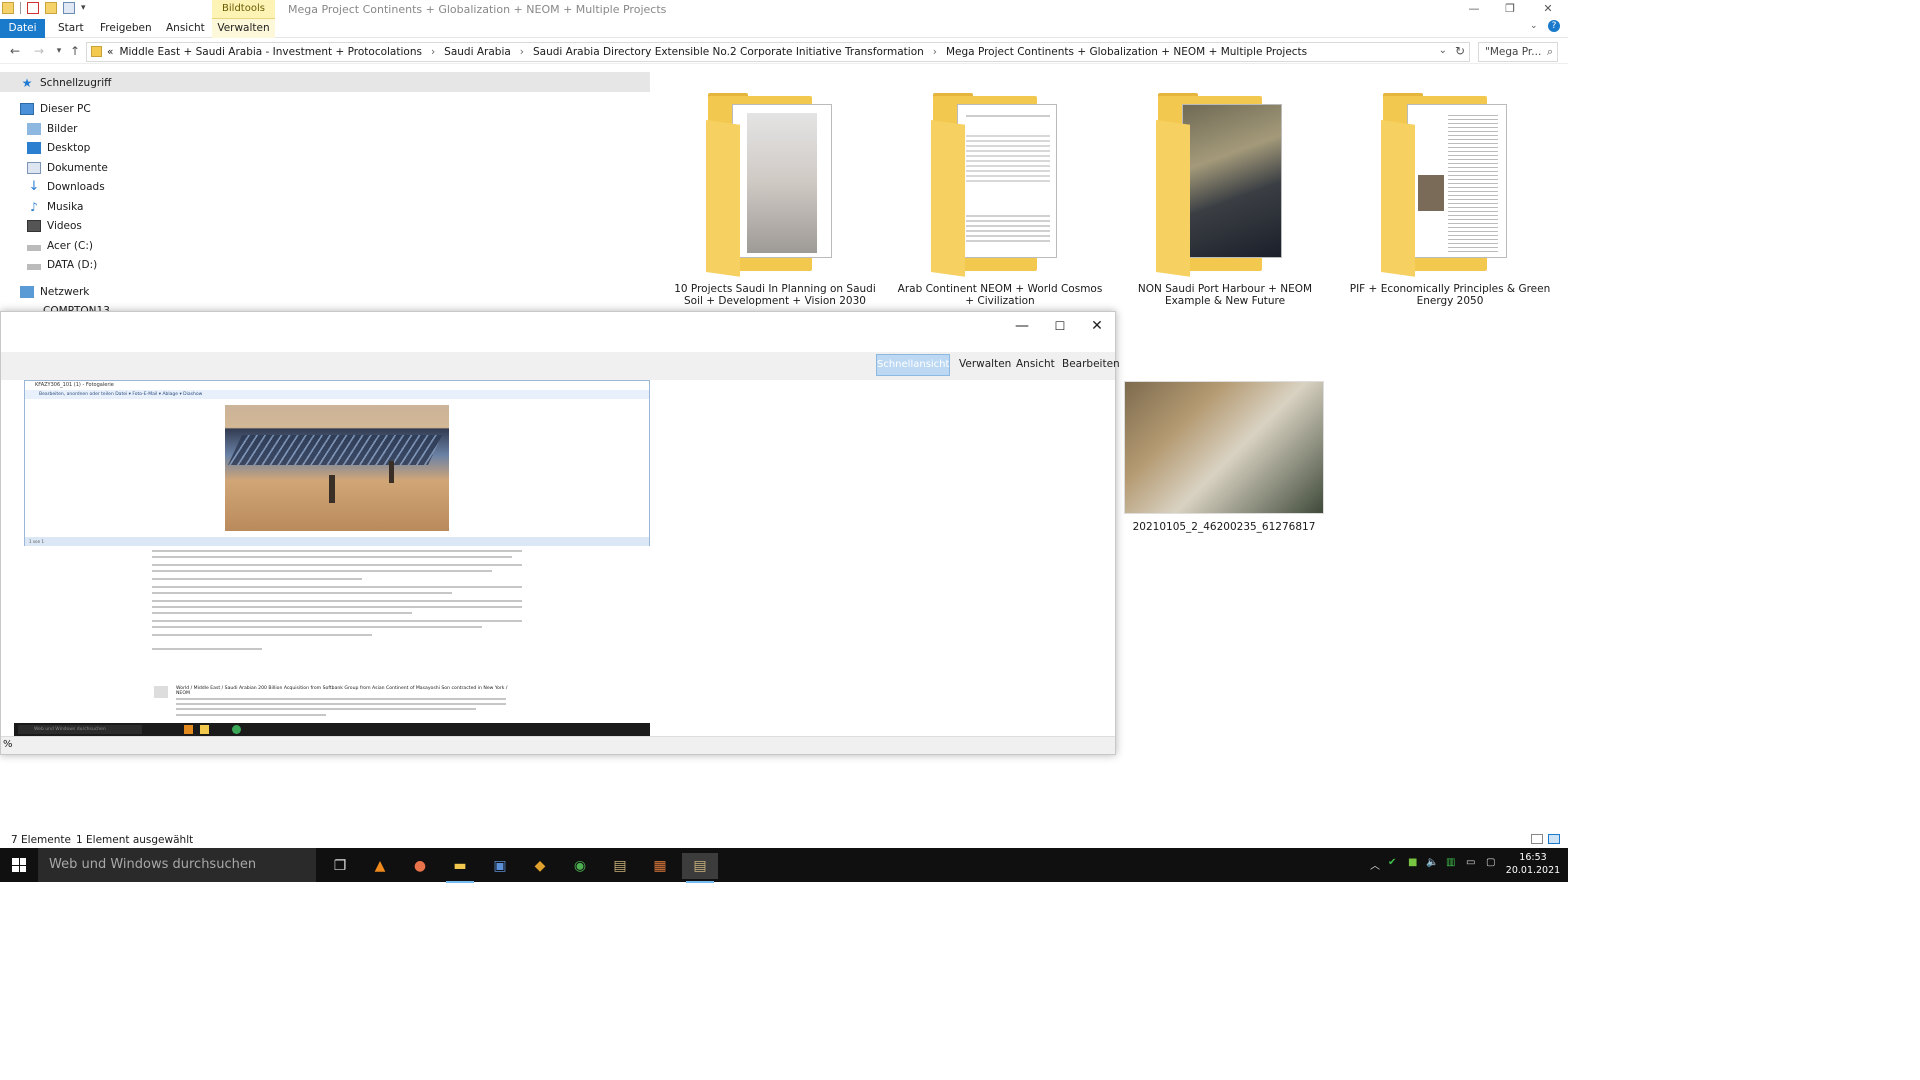 The image size is (1920, 1080). What do you see at coordinates (1460, 51) in the screenshot?
I see `refresh-icon: ↻` at bounding box center [1460, 51].